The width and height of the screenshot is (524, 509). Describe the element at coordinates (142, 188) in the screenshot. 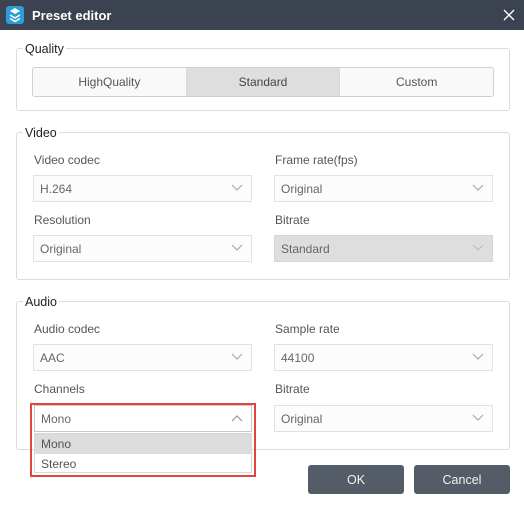

I see `video-codec-select: H.264` at that location.